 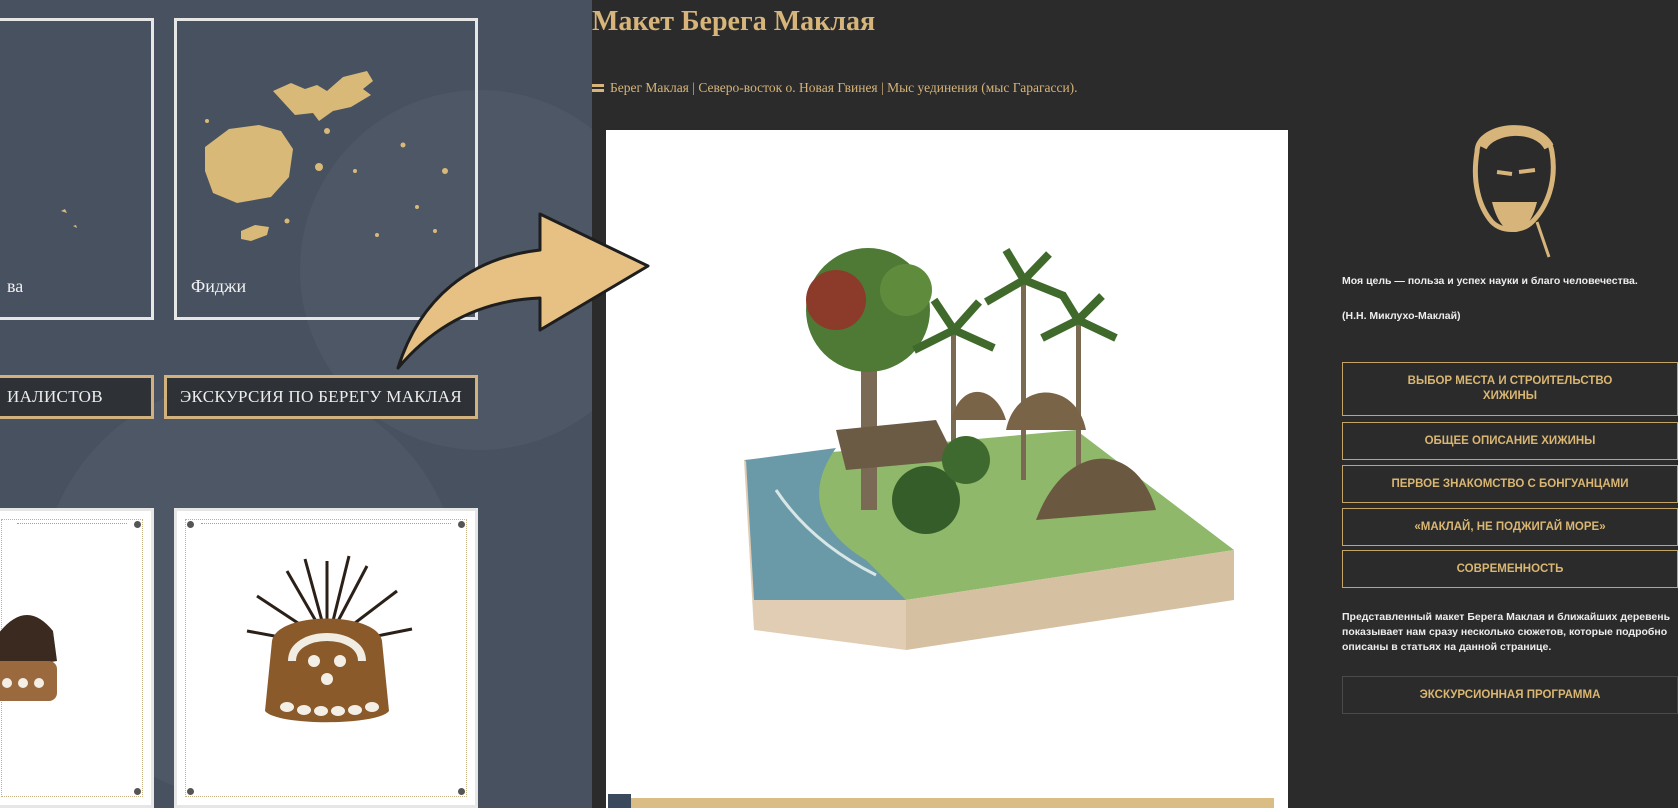 What do you see at coordinates (1514, 191) in the screenshot?
I see `maclay-portrait-icon` at bounding box center [1514, 191].